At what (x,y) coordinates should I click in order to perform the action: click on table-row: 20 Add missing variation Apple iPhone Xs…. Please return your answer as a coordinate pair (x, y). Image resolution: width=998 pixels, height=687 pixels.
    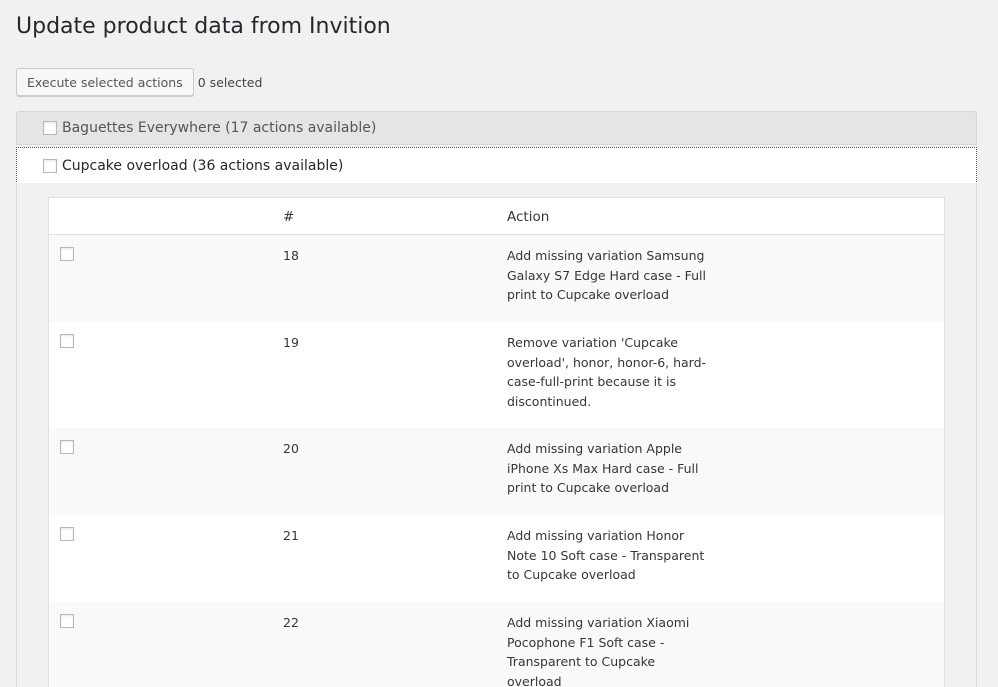
    Looking at the image, I should click on (496, 471).